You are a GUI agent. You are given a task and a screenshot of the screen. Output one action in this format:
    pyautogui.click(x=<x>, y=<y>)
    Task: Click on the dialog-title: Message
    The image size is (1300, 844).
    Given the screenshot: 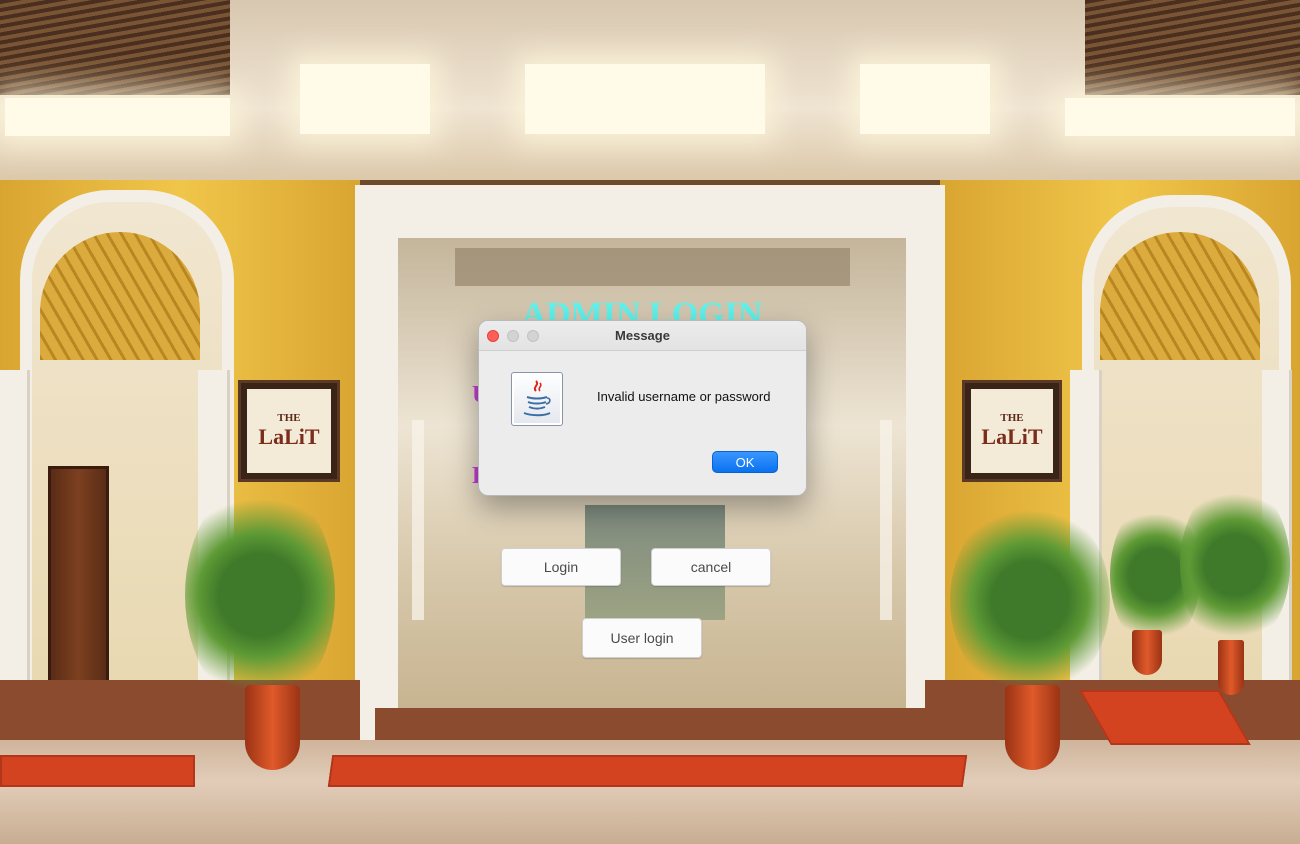 What is the action you would take?
    pyautogui.click(x=642, y=335)
    